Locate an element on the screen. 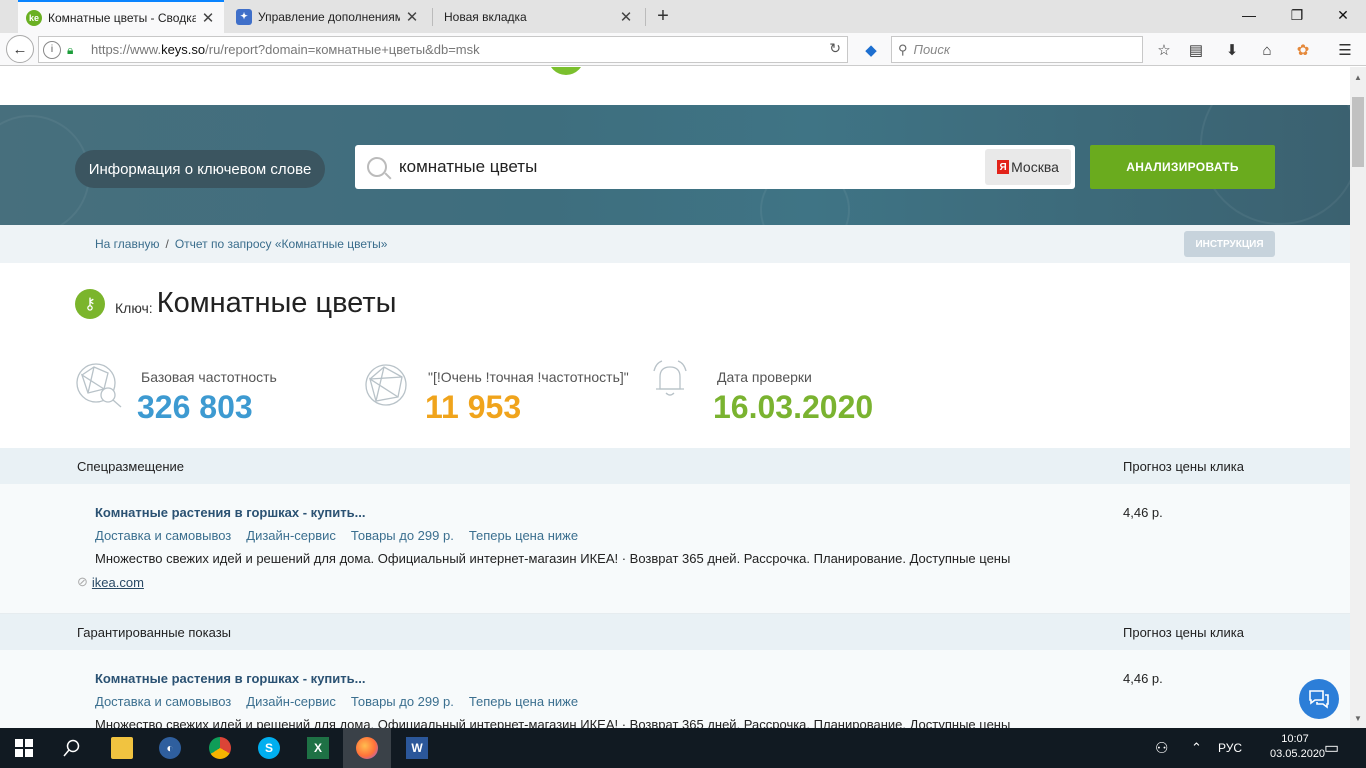  library-icon: ▤ is located at coordinates (1196, 50).